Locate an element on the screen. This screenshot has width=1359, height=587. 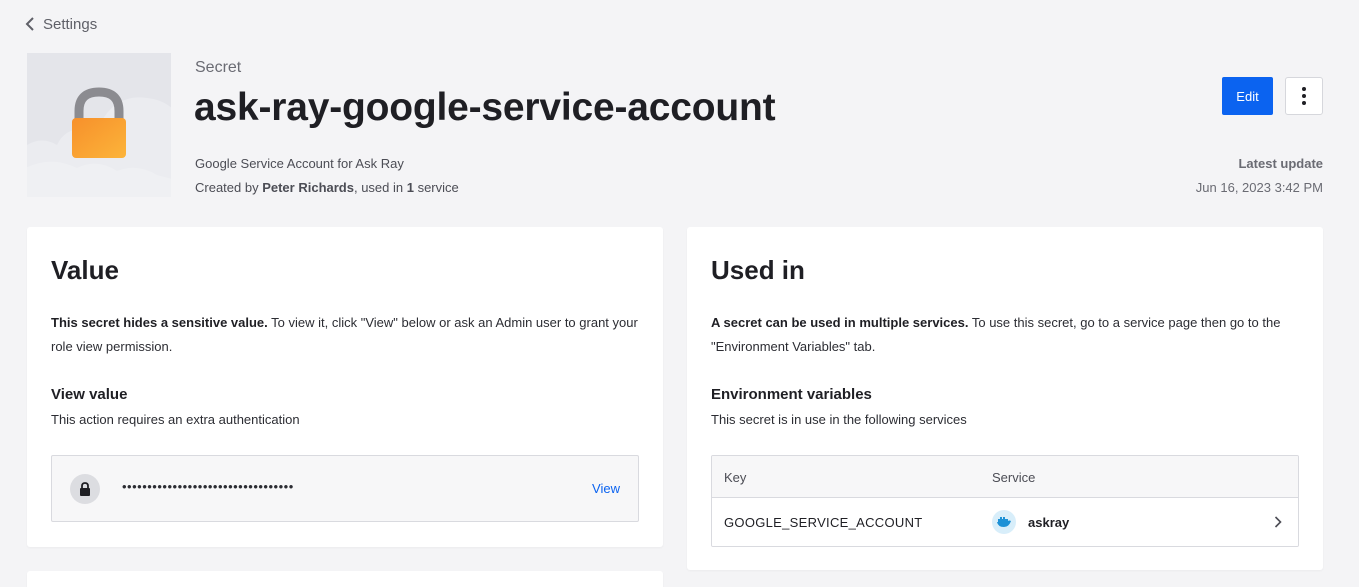
secret-thumbnail is located at coordinates (99, 125).